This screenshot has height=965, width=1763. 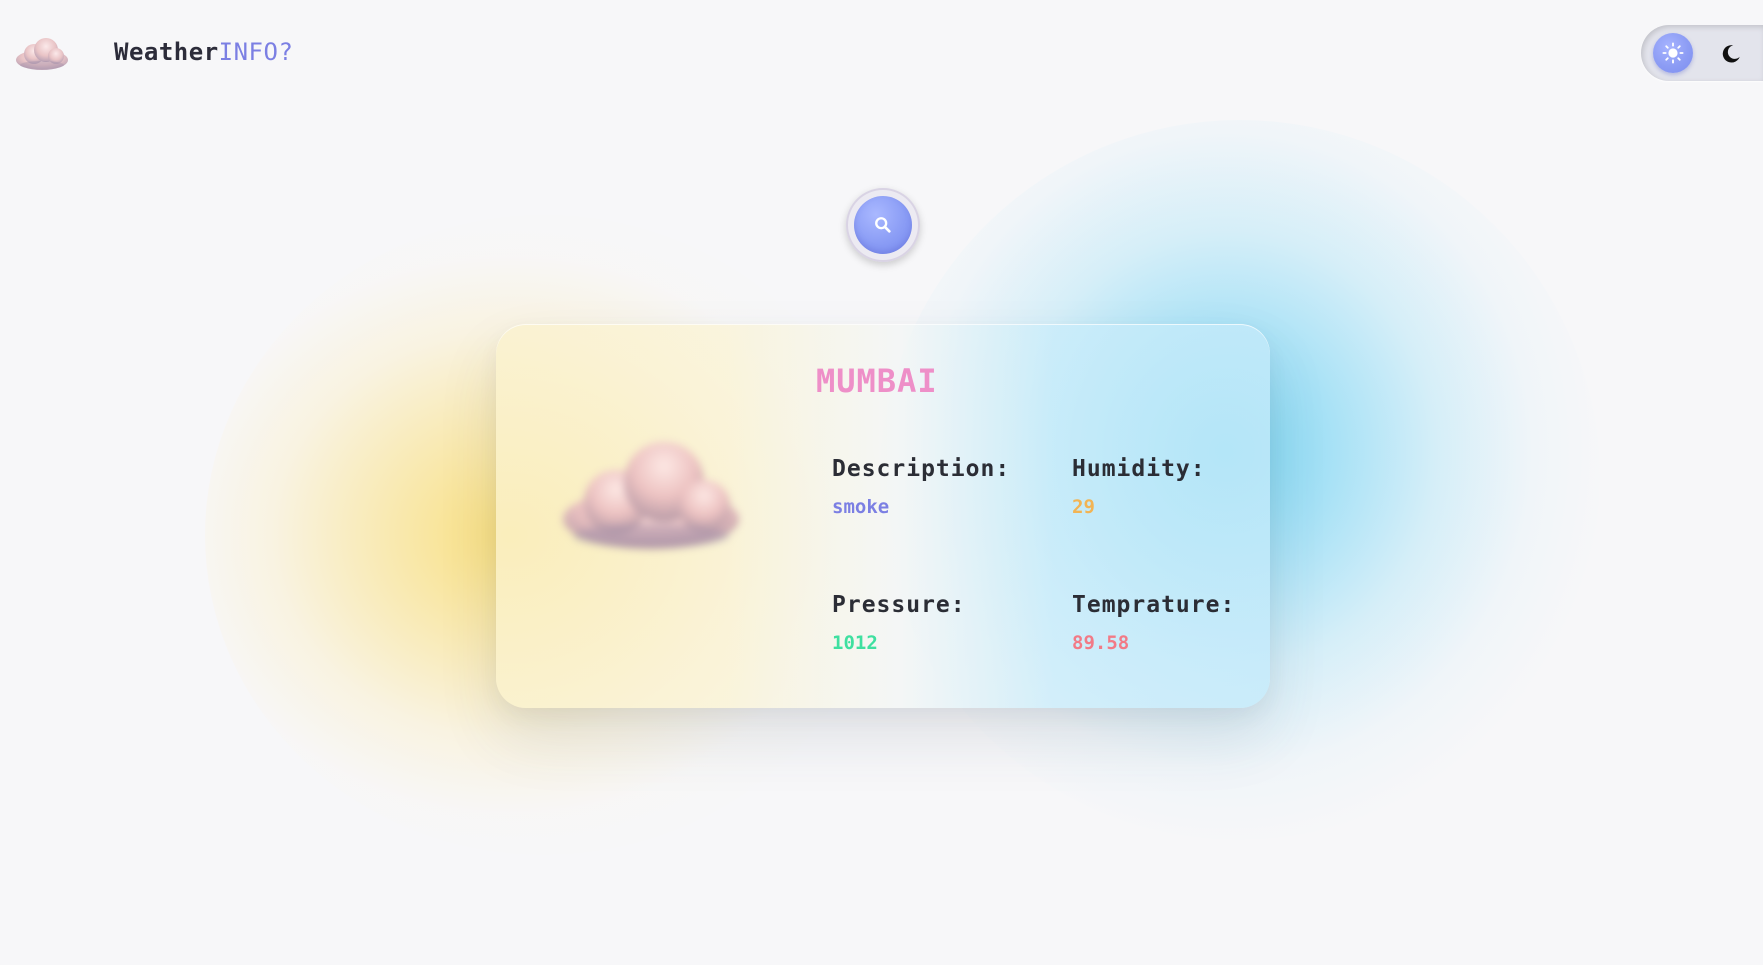 I want to click on light-mode-button, so click(x=1673, y=53).